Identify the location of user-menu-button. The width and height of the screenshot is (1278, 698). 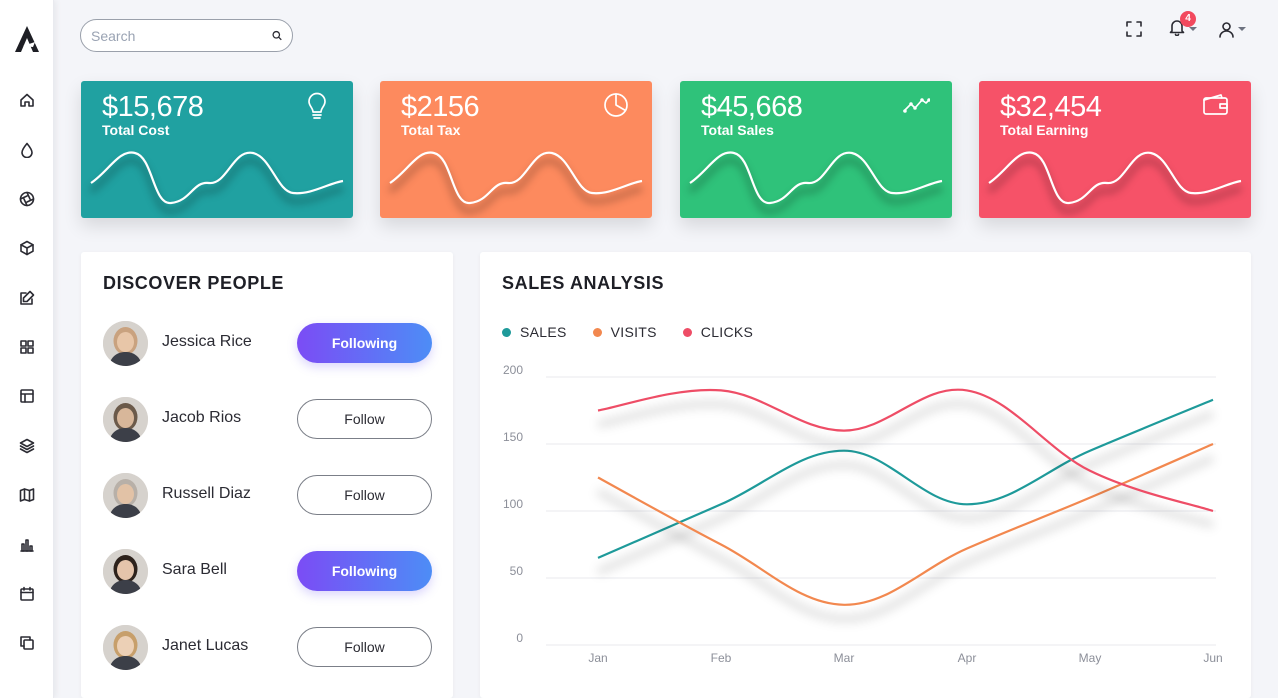
(1232, 29).